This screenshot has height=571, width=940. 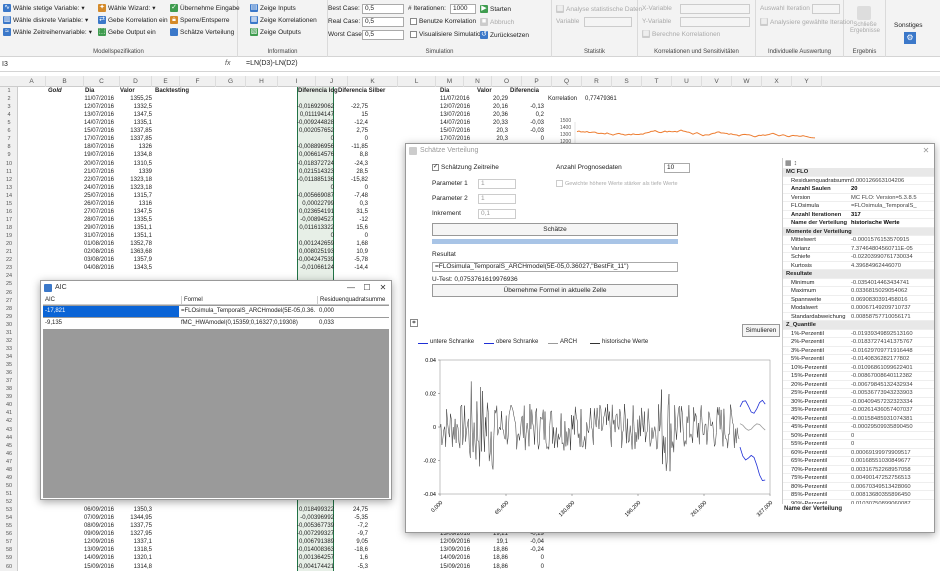 What do you see at coordinates (373, 81) in the screenshot?
I see `column-header: K` at bounding box center [373, 81].